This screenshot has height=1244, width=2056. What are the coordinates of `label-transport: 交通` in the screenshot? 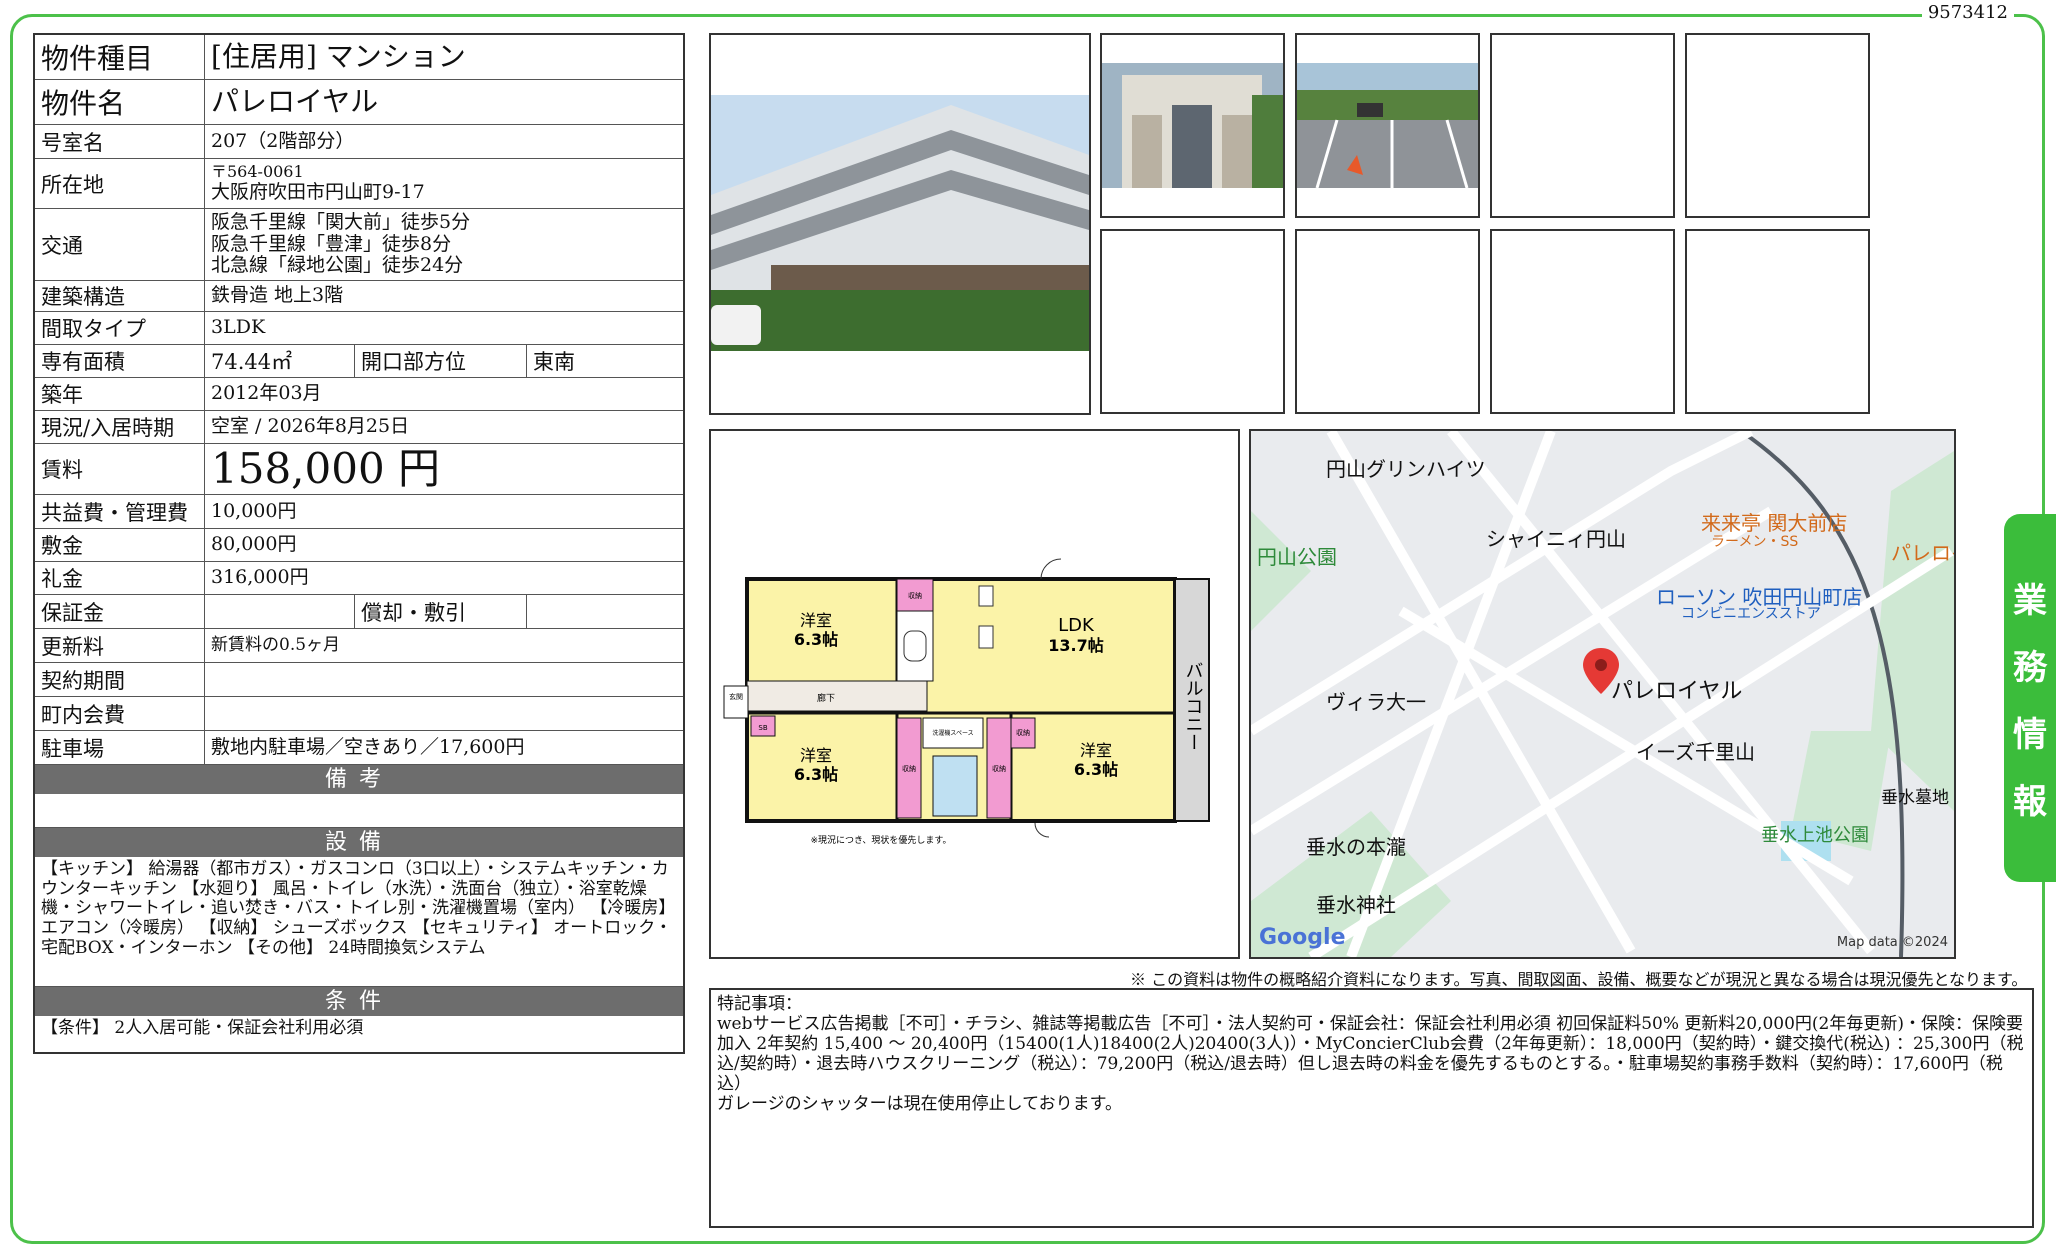 It's located at (120, 244).